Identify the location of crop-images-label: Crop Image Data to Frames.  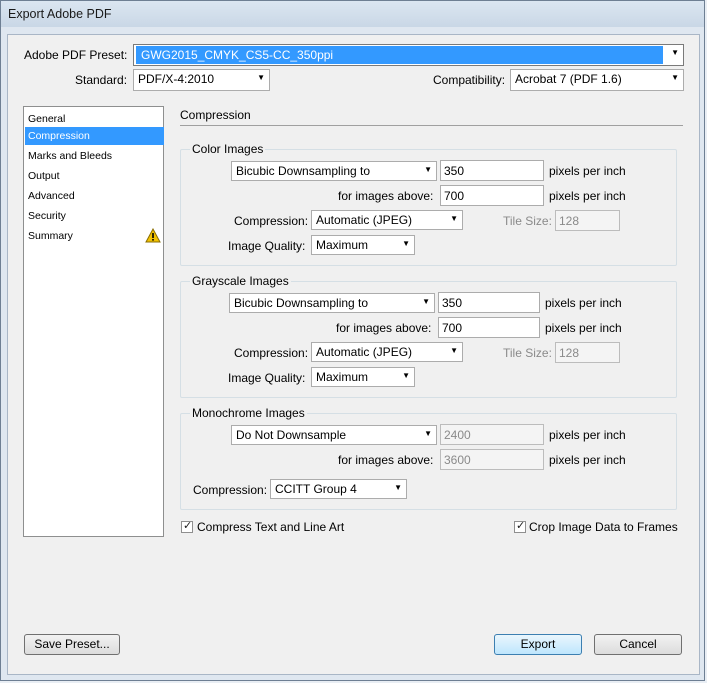
(603, 527).